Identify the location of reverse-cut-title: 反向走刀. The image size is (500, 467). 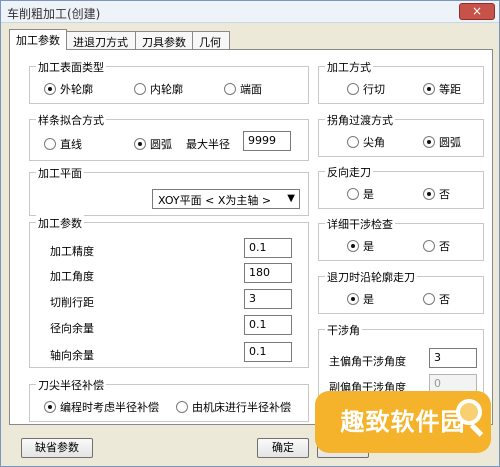
(349, 172).